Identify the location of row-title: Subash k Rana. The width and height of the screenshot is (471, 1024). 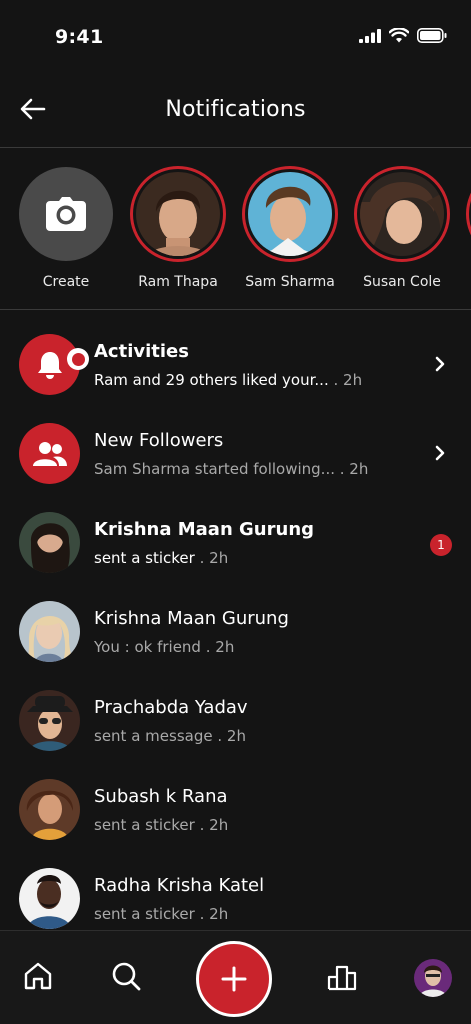
(161, 796).